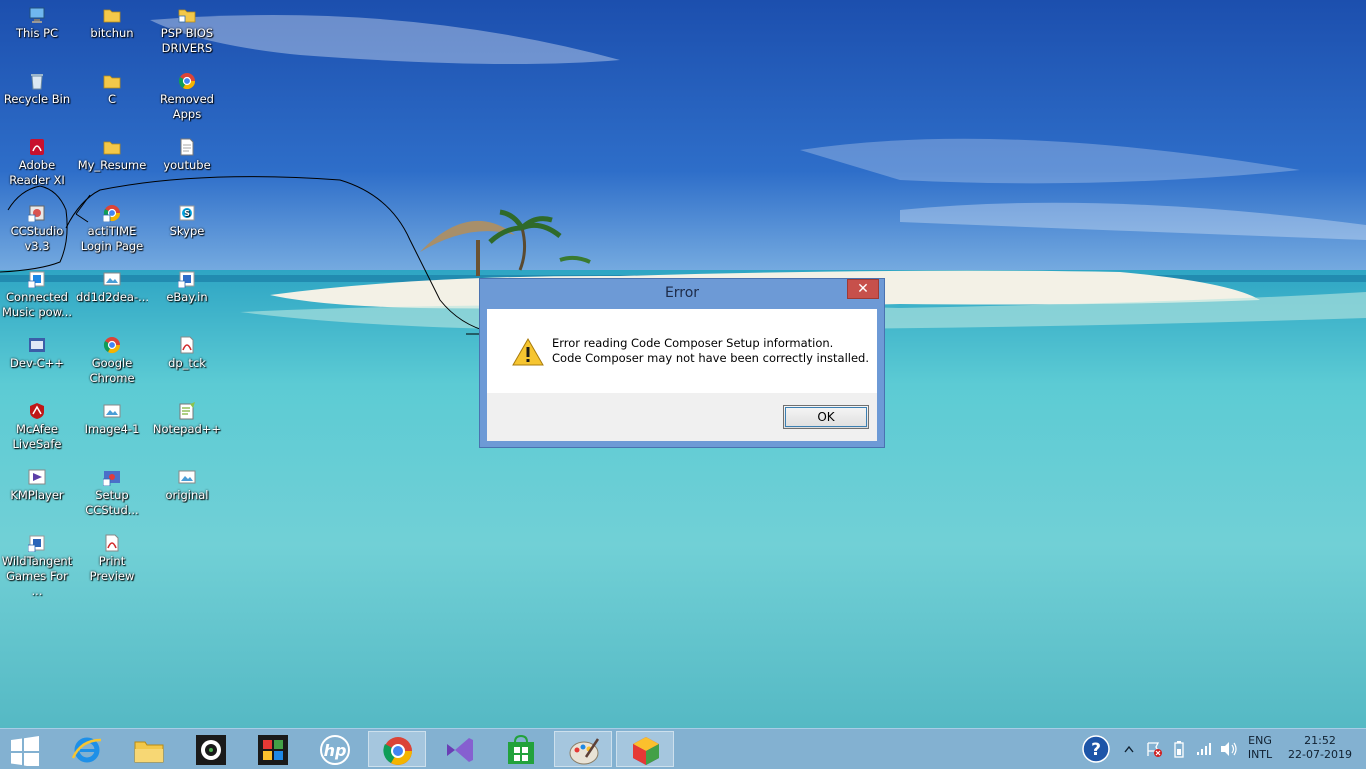 Image resolution: width=1366 pixels, height=769 pixels. What do you see at coordinates (37, 427) in the screenshot?
I see `desktop-icon: McAfee LiveSafe` at bounding box center [37, 427].